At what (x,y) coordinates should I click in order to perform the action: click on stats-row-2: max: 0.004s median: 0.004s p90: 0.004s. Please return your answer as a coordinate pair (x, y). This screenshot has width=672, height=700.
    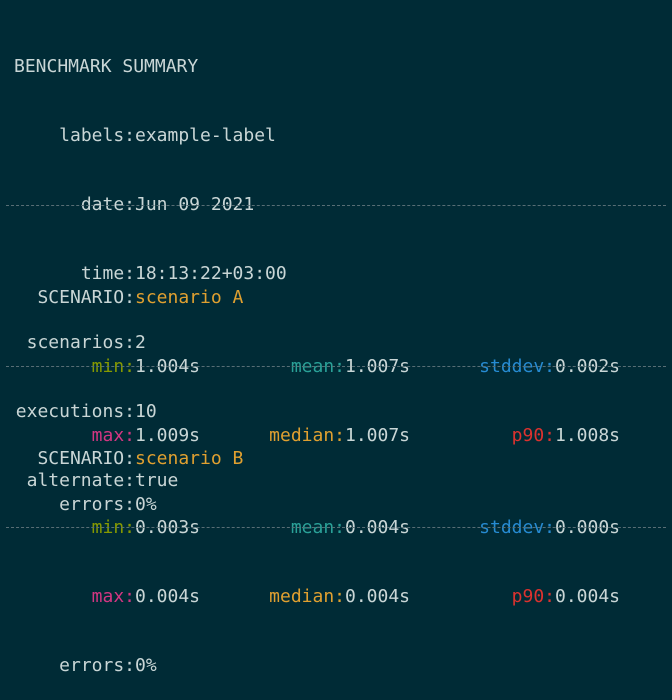
    Looking at the image, I should click on (317, 596).